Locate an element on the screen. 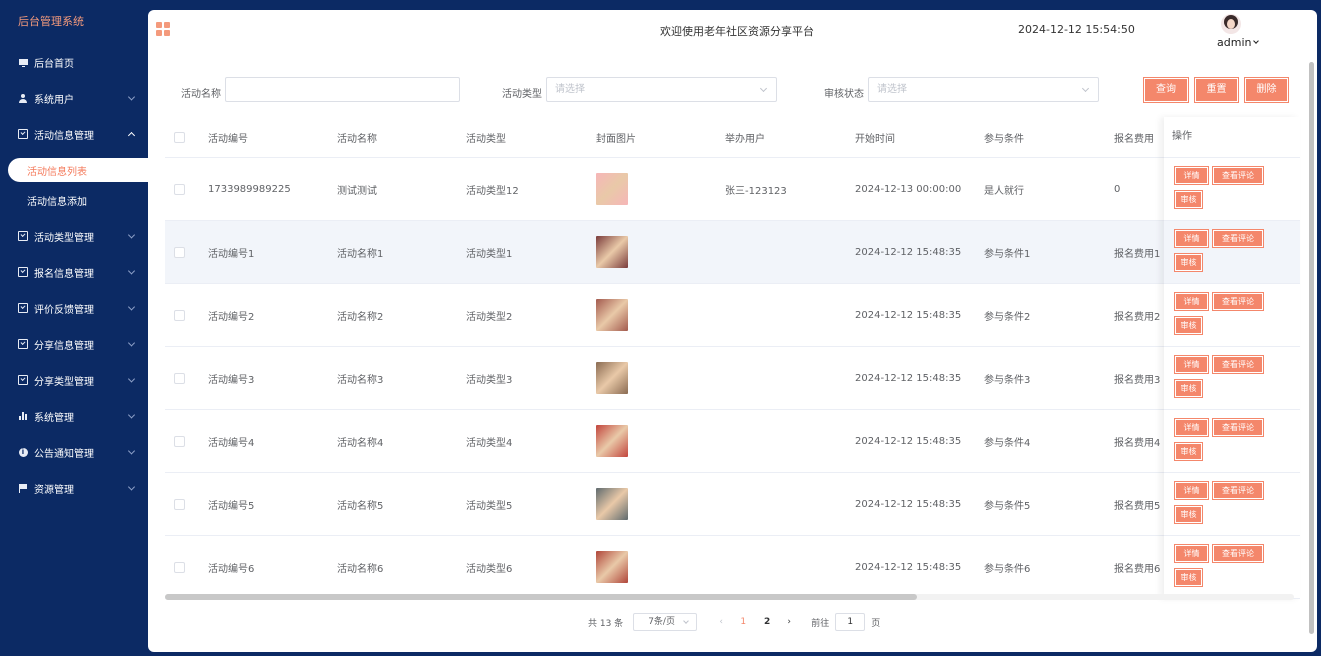 Image resolution: width=1321 pixels, height=656 pixels. delete-button: 删除 is located at coordinates (1266, 90).